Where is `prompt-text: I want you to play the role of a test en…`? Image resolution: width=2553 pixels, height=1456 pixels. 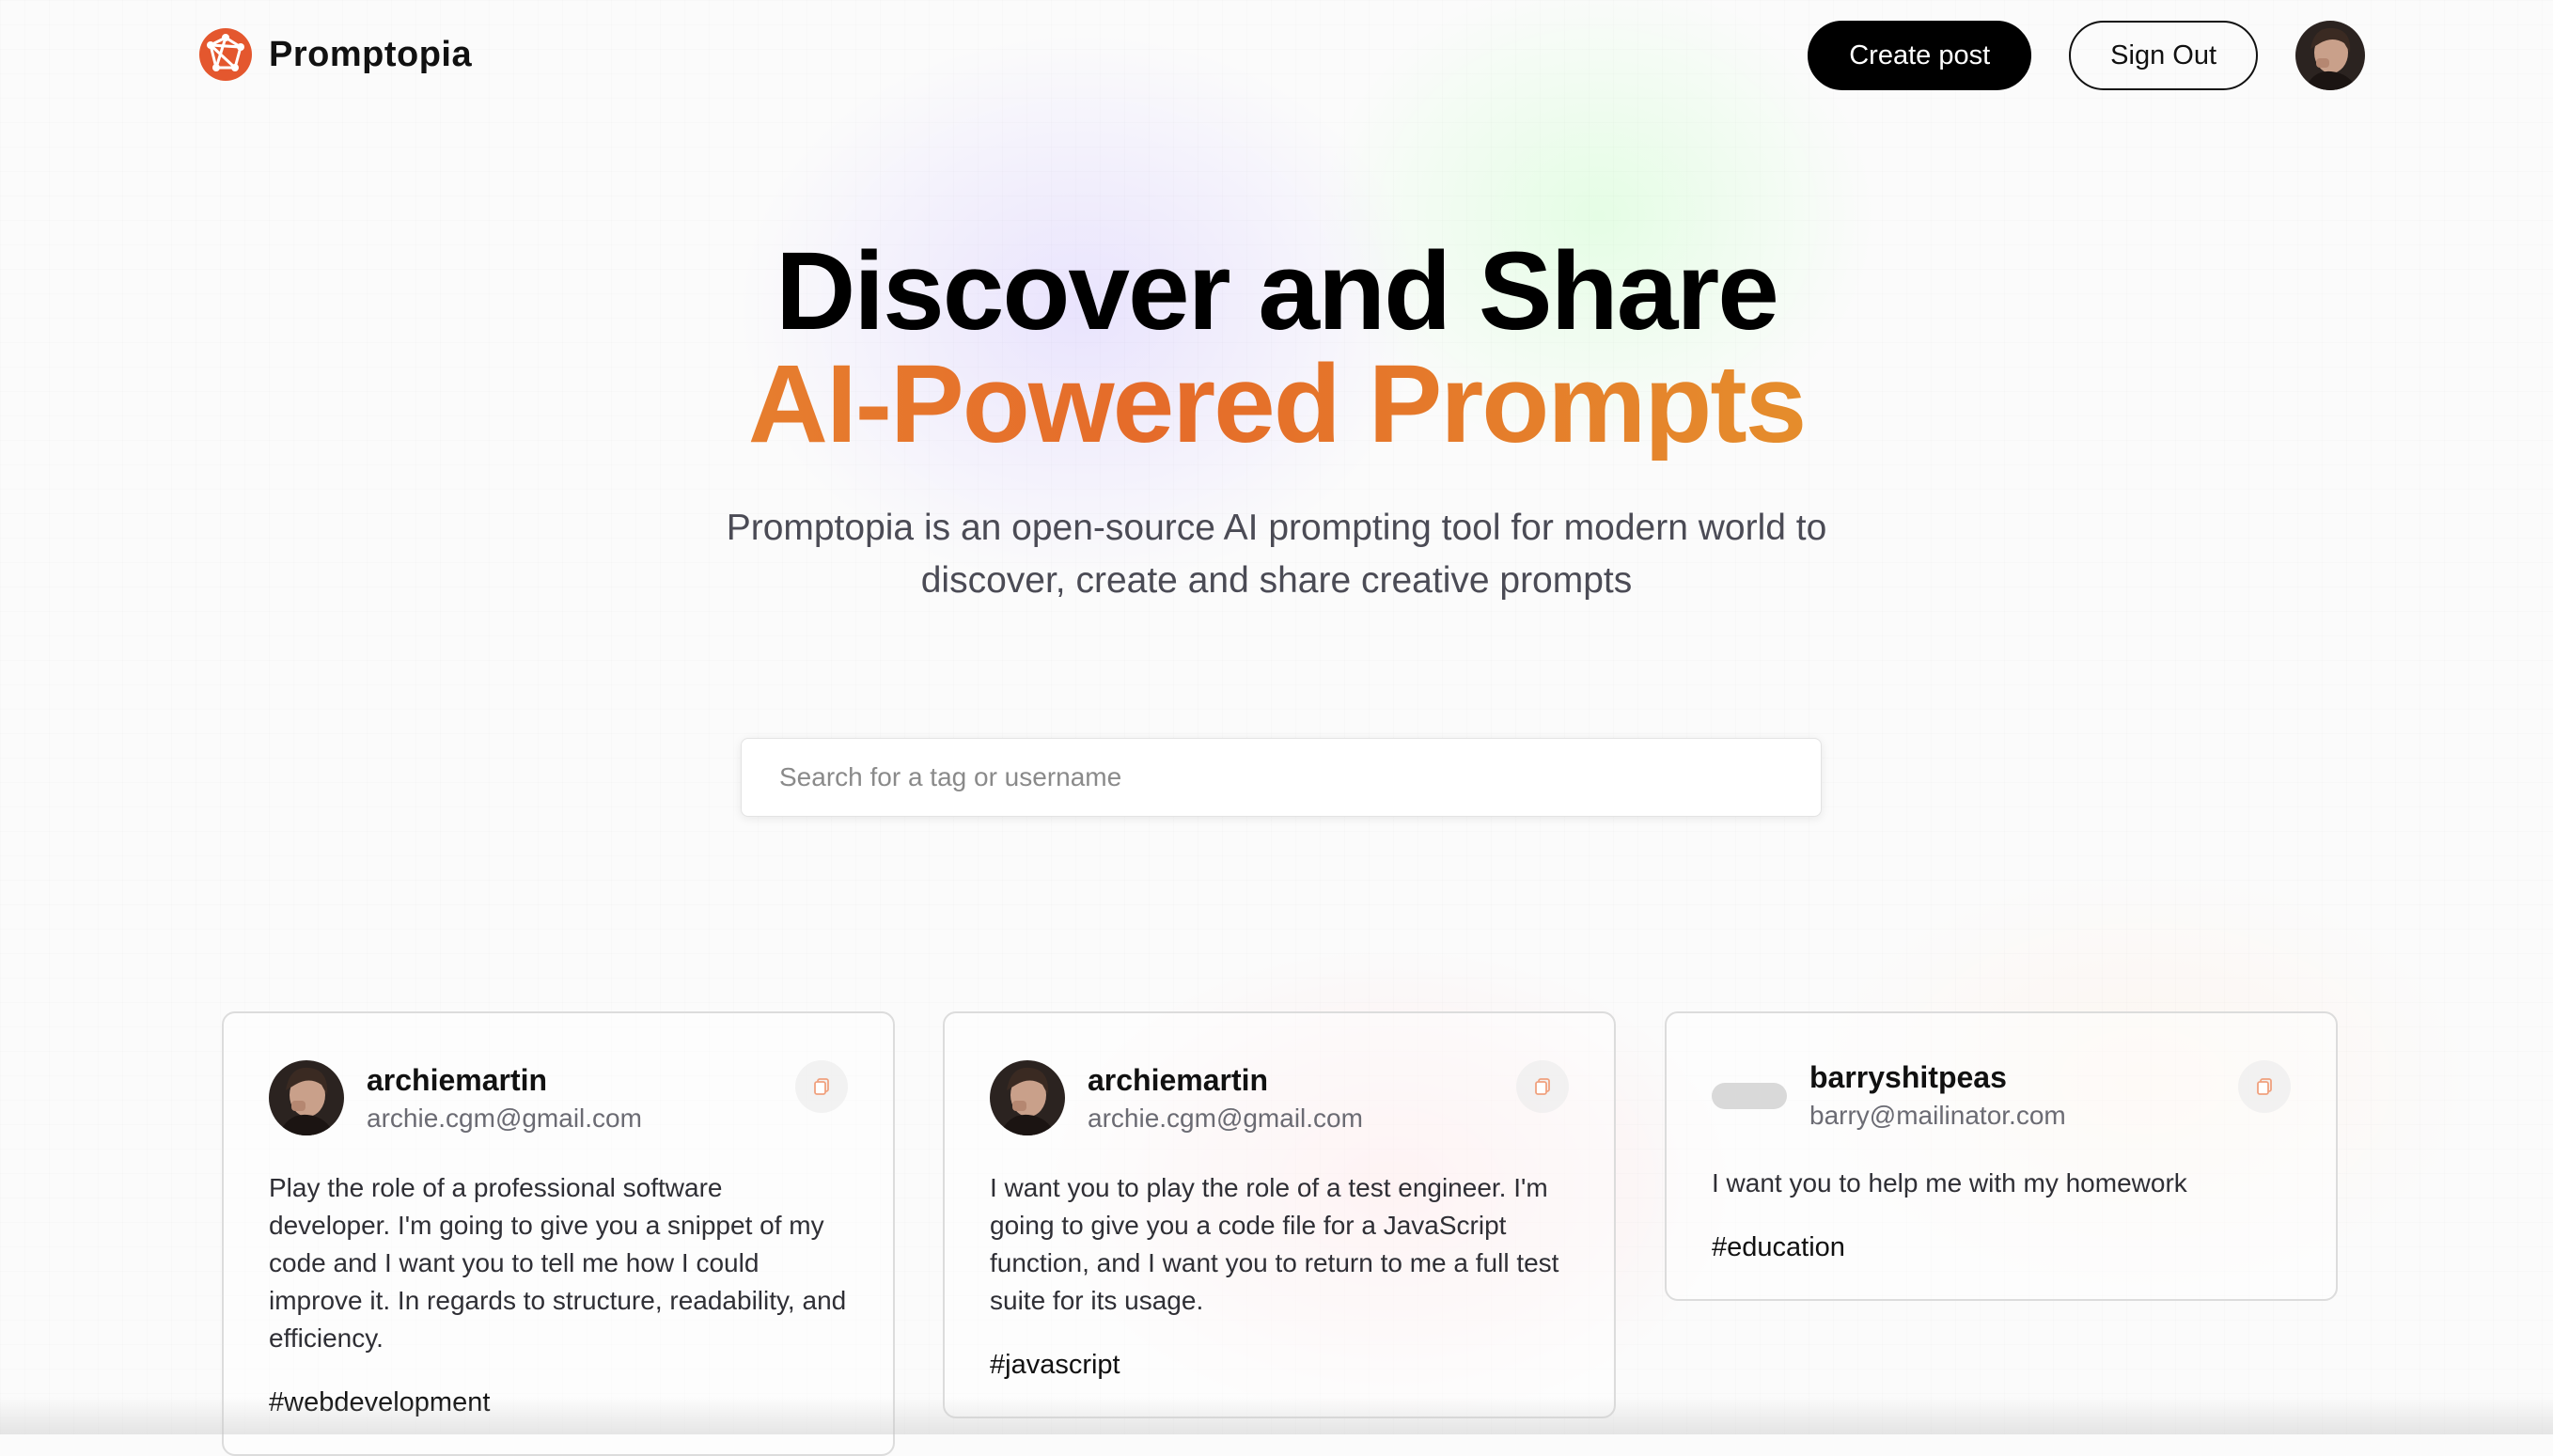
prompt-text: I want you to play the role of a test en… is located at coordinates (1274, 1244).